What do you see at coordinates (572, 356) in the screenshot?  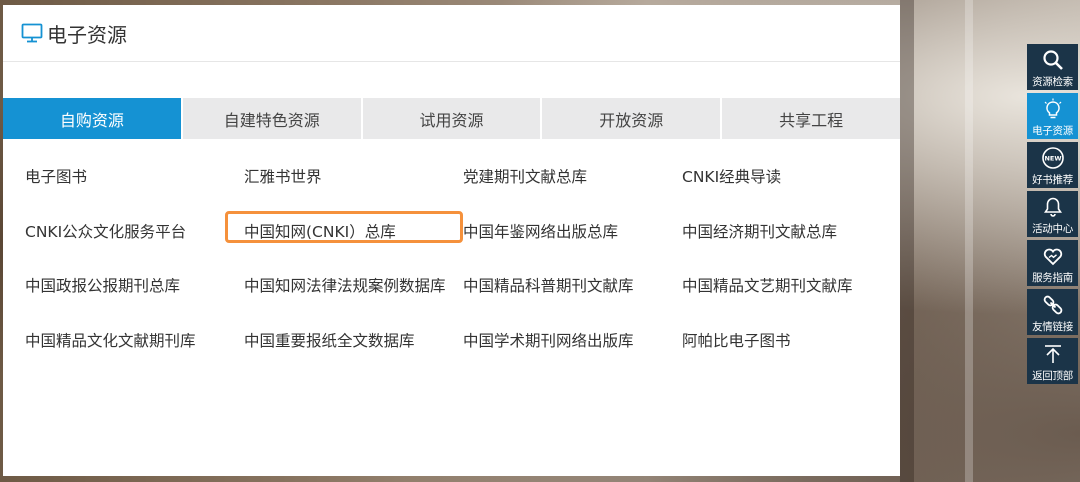 I see `resource-link: 中国学术期刊网络出版库` at bounding box center [572, 356].